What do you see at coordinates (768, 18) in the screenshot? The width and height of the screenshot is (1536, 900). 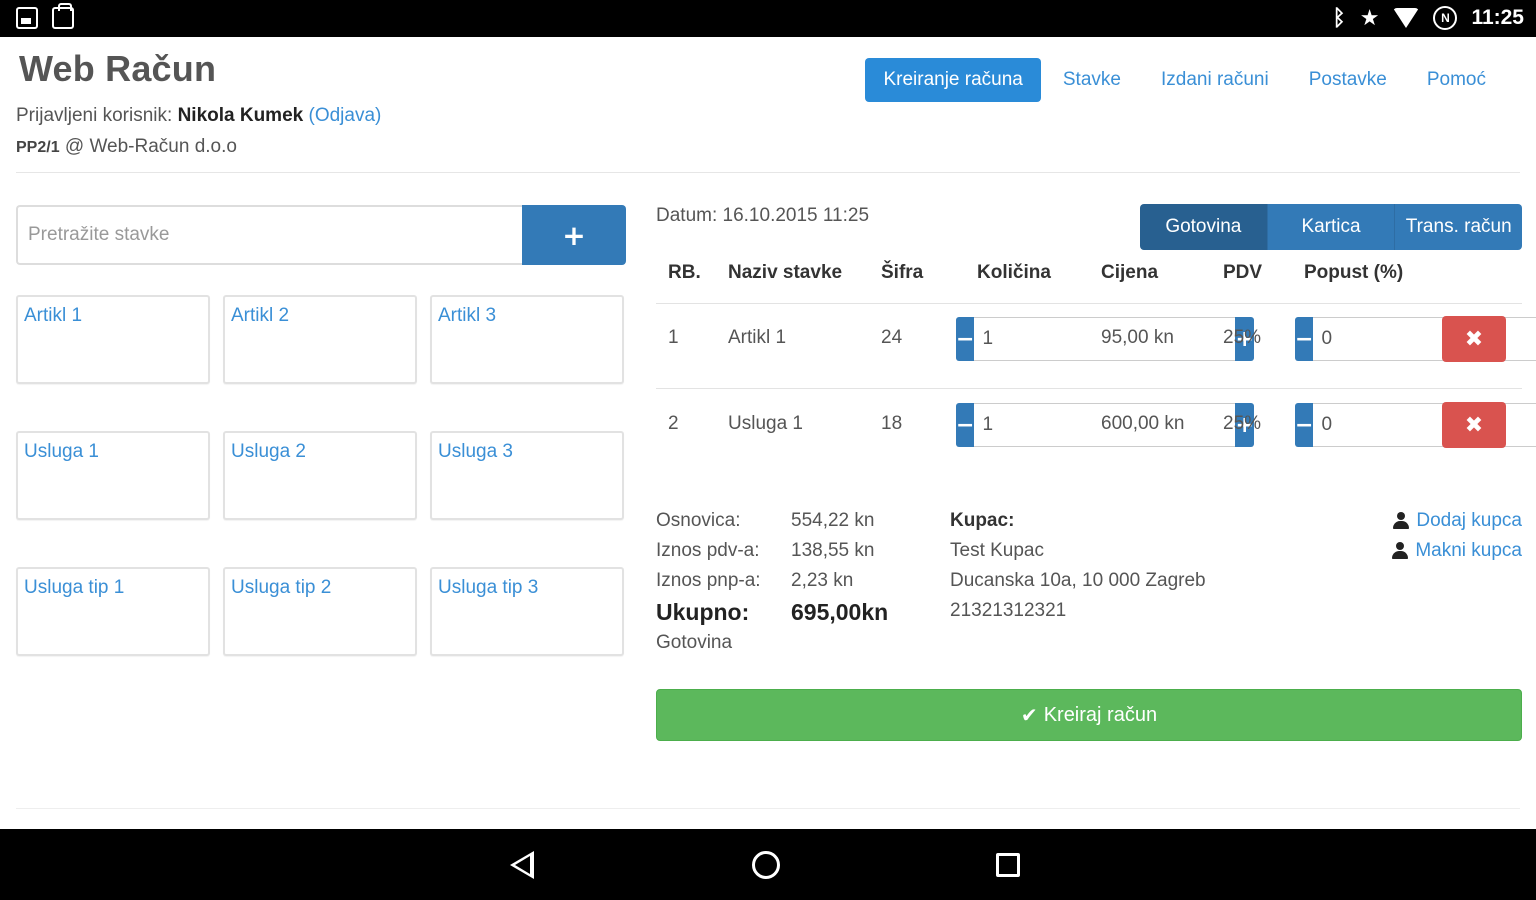 I see `status-bar: ᛒ ★ N 11:25` at bounding box center [768, 18].